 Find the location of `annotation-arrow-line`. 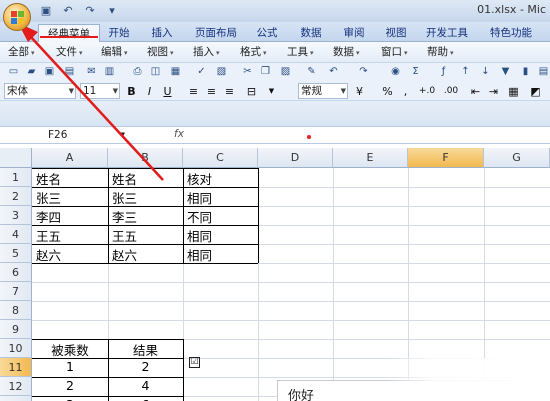

annotation-arrow-line is located at coordinates (96, 108).